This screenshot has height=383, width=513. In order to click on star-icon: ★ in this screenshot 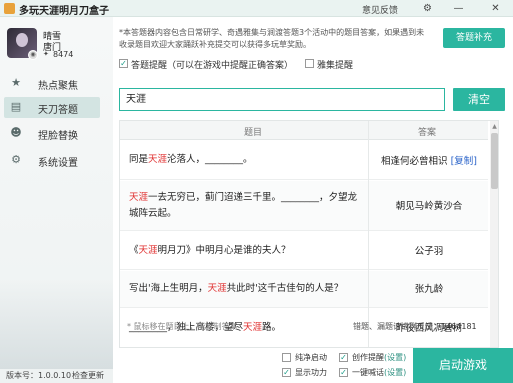, I will do `click(16, 82)`.